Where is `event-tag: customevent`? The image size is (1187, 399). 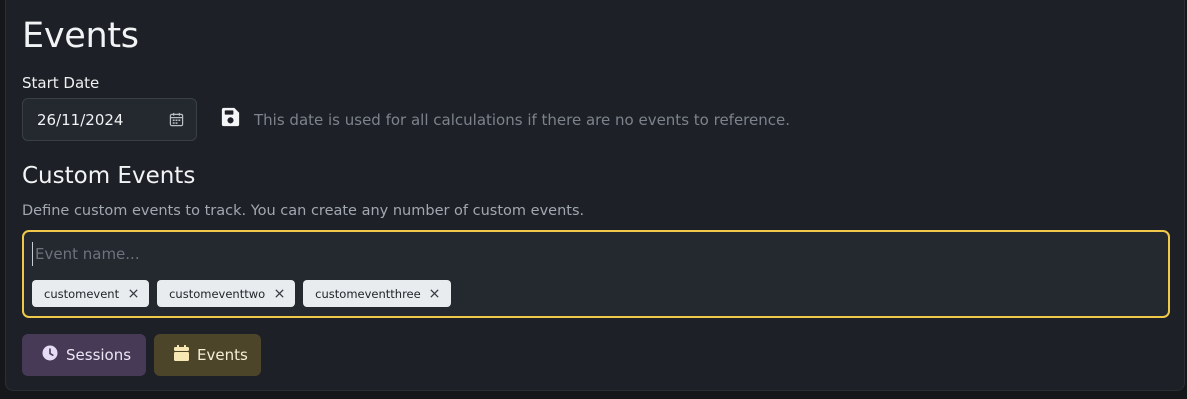 event-tag: customevent is located at coordinates (91, 293).